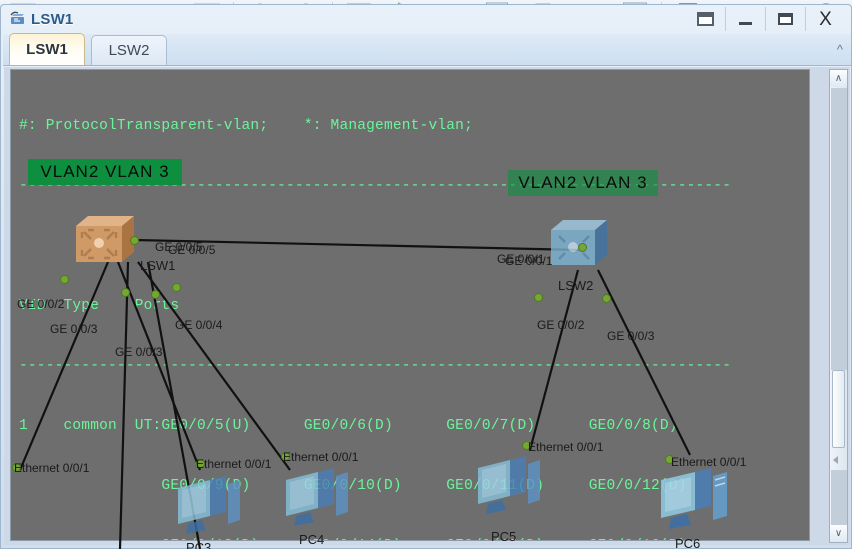 The height and width of the screenshot is (549, 852). I want to click on link-label-ge001-lsw2b: GE 0/0/1, so click(529, 261).